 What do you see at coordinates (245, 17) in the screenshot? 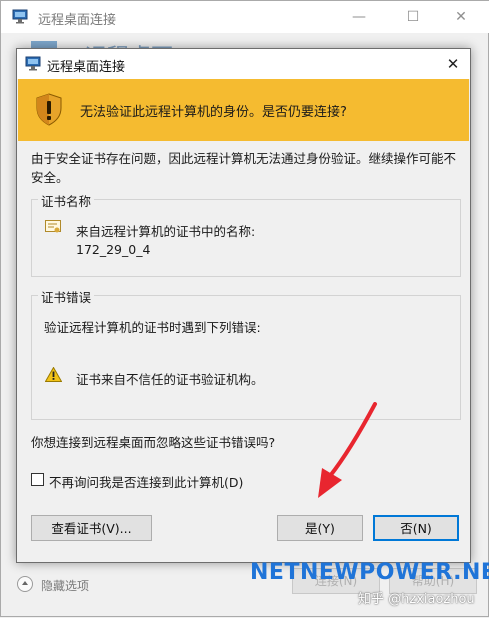
I see `background-title-bar: 远程桌面连接 — ☐ ✕` at bounding box center [245, 17].